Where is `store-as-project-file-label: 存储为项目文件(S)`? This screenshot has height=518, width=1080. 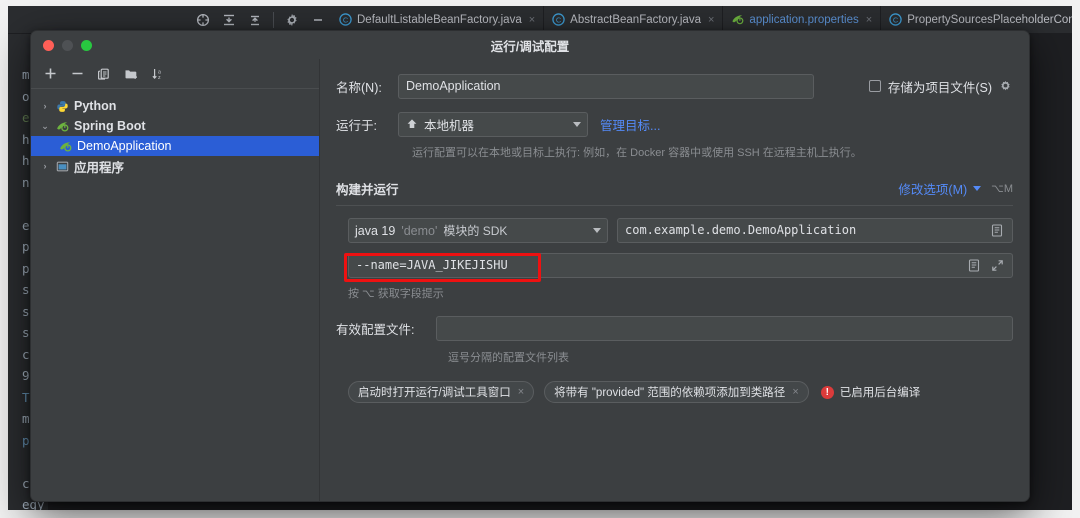 store-as-project-file-label: 存储为项目文件(S) is located at coordinates (939, 87).